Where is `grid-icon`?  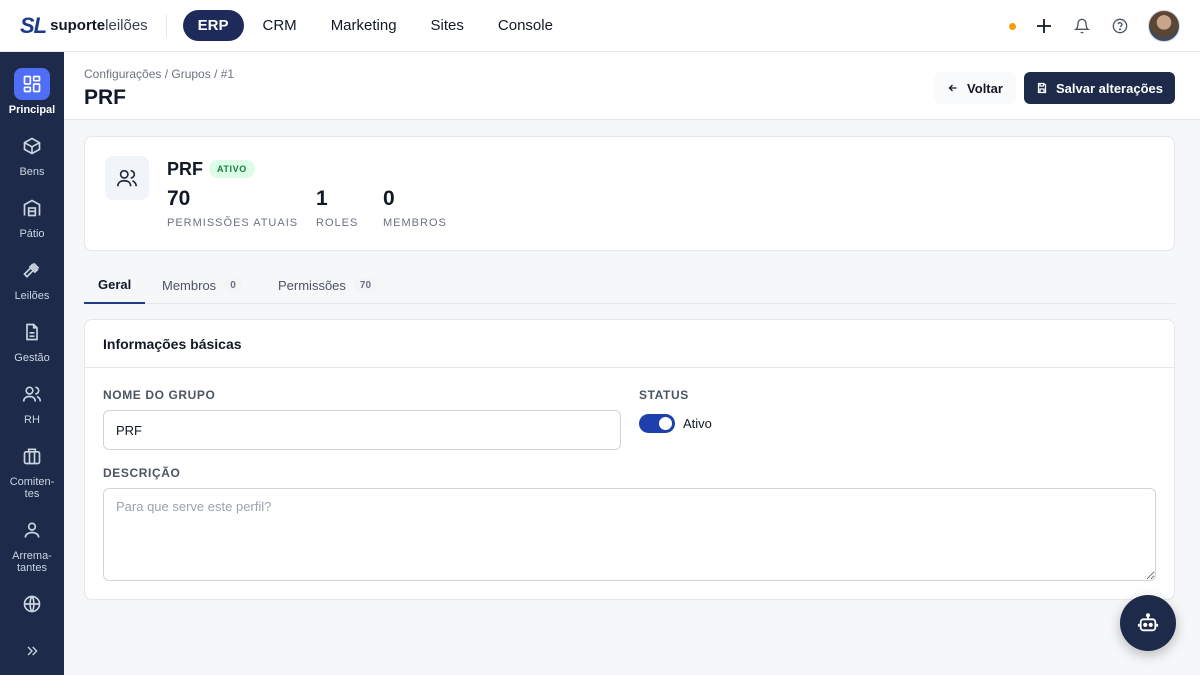 grid-icon is located at coordinates (32, 84).